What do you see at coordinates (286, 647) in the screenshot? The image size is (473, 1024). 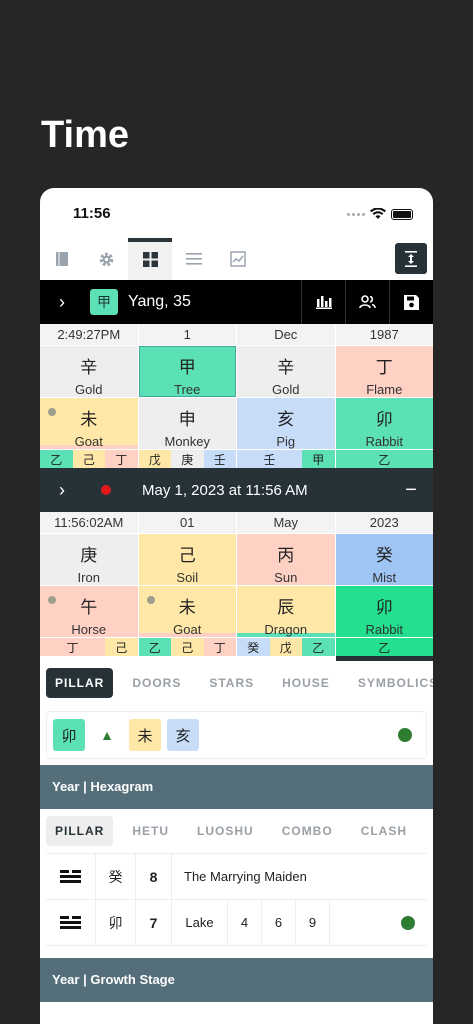 I see `hidden-stems: 癸戊乙` at bounding box center [286, 647].